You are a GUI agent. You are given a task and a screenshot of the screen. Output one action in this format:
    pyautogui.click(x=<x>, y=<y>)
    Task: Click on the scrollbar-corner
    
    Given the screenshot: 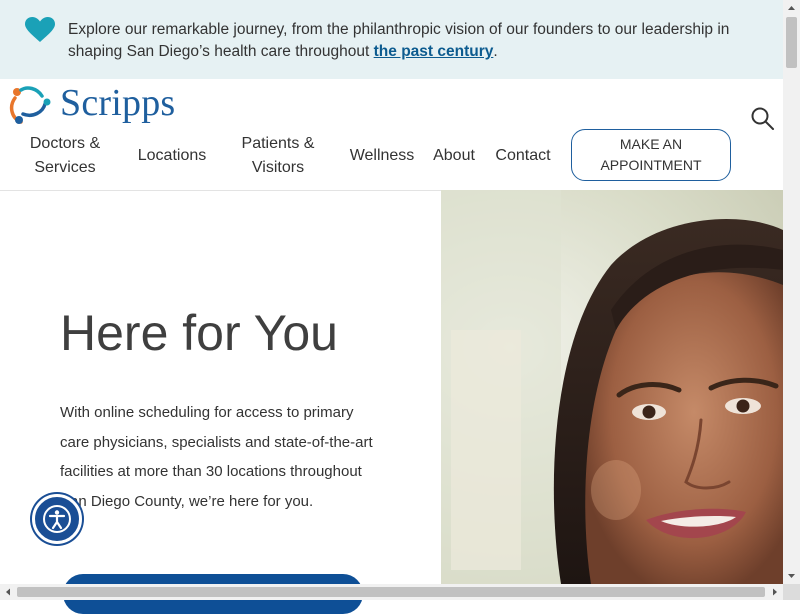 What is the action you would take?
    pyautogui.click(x=791, y=592)
    